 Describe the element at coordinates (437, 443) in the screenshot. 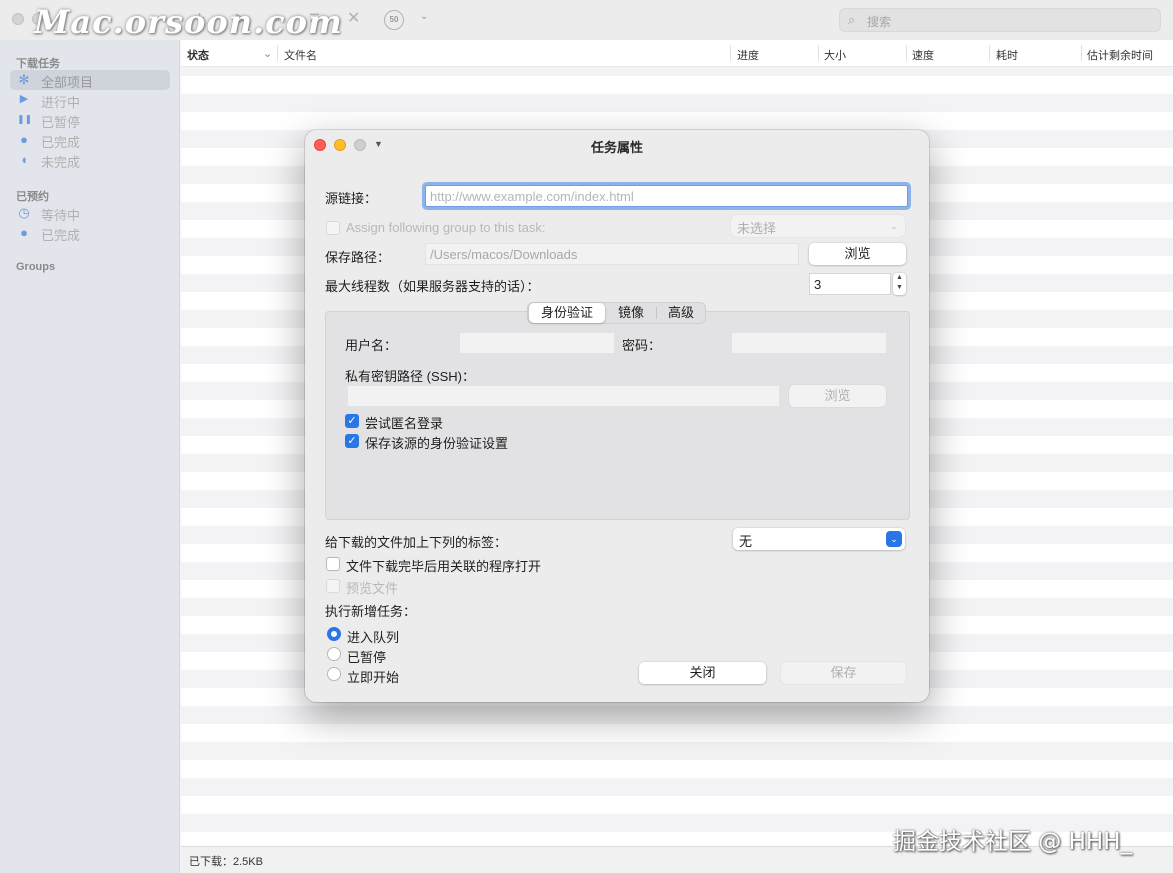

I see `save-auth-label: 保存该源的身份验证设置` at that location.